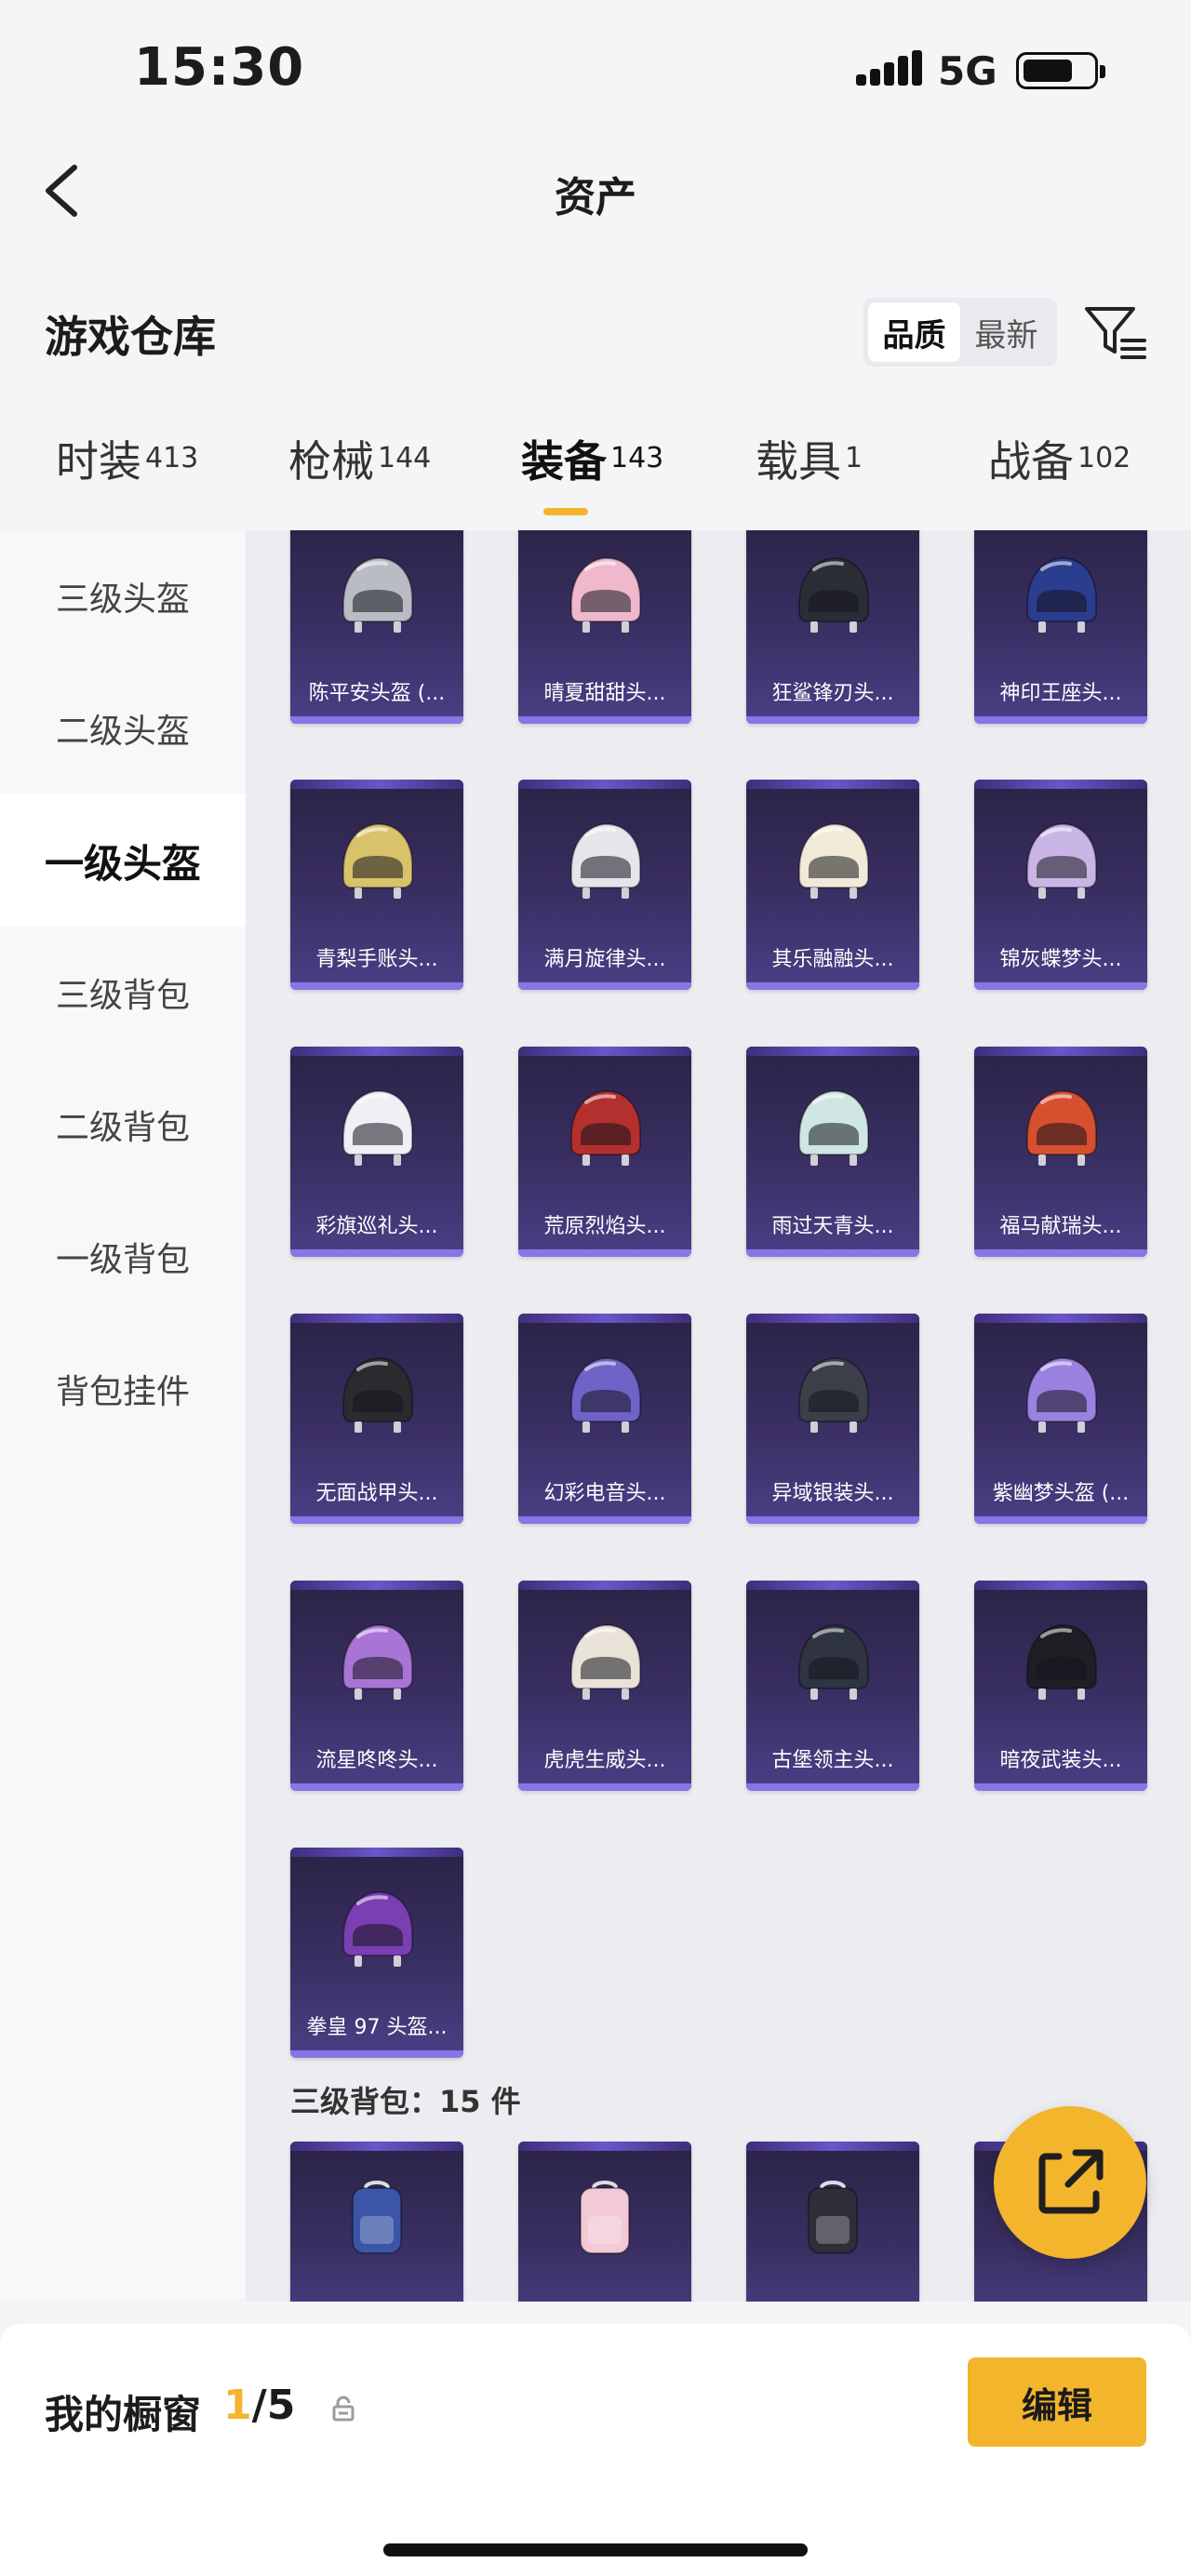 The image size is (1191, 2576). I want to click on sort-quality-button: 品质, so click(914, 332).